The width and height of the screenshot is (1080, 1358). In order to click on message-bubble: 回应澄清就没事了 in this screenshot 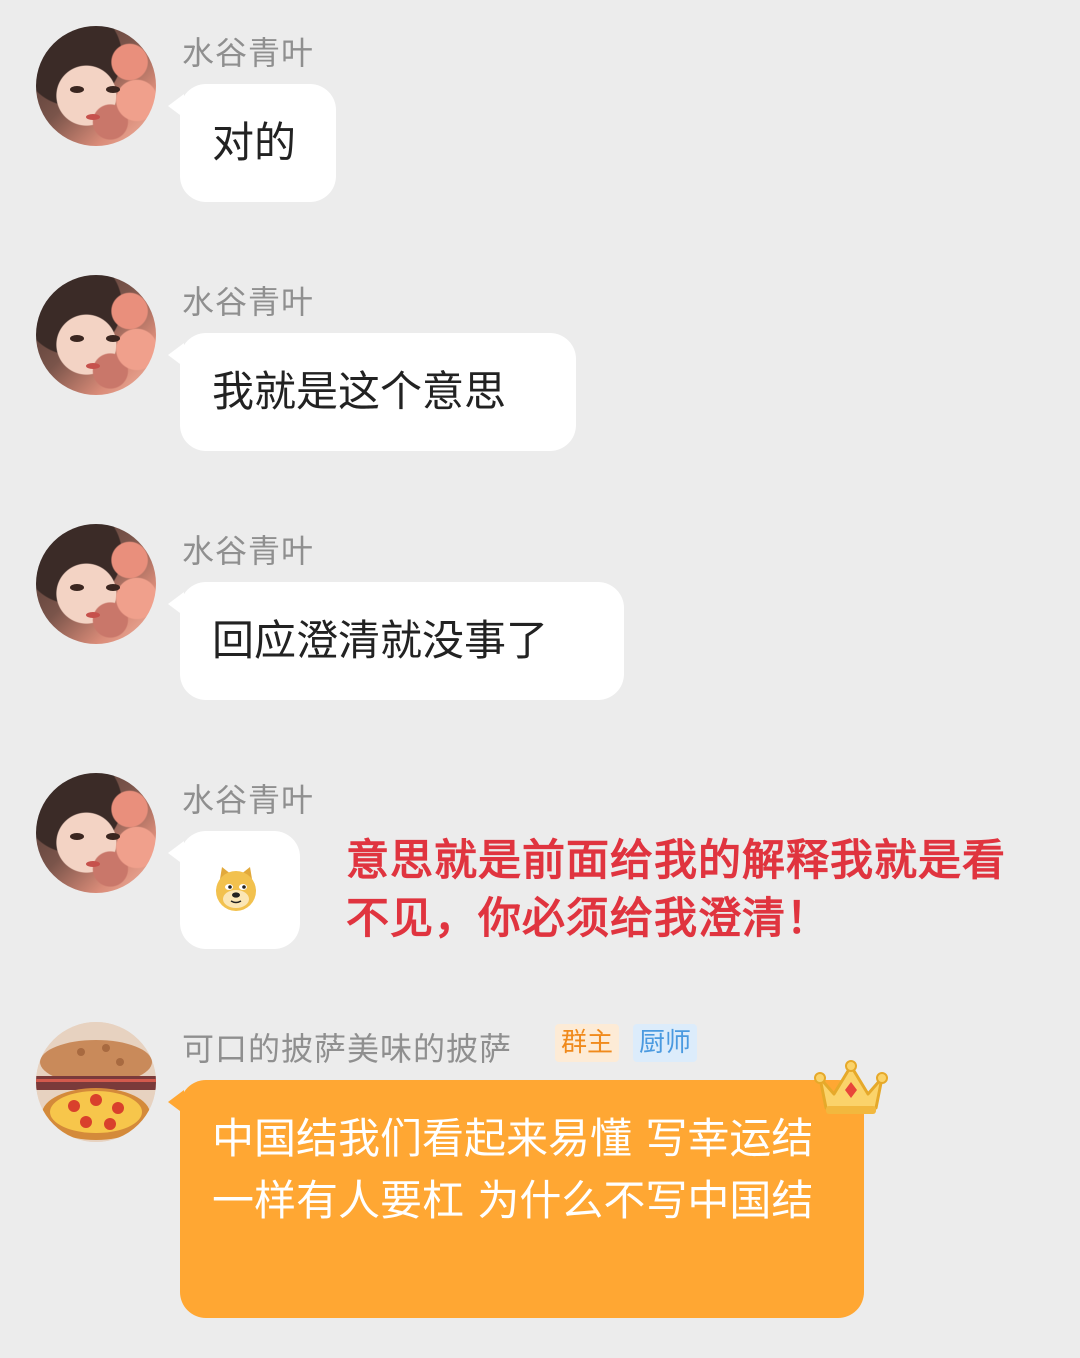, I will do `click(396, 641)`.